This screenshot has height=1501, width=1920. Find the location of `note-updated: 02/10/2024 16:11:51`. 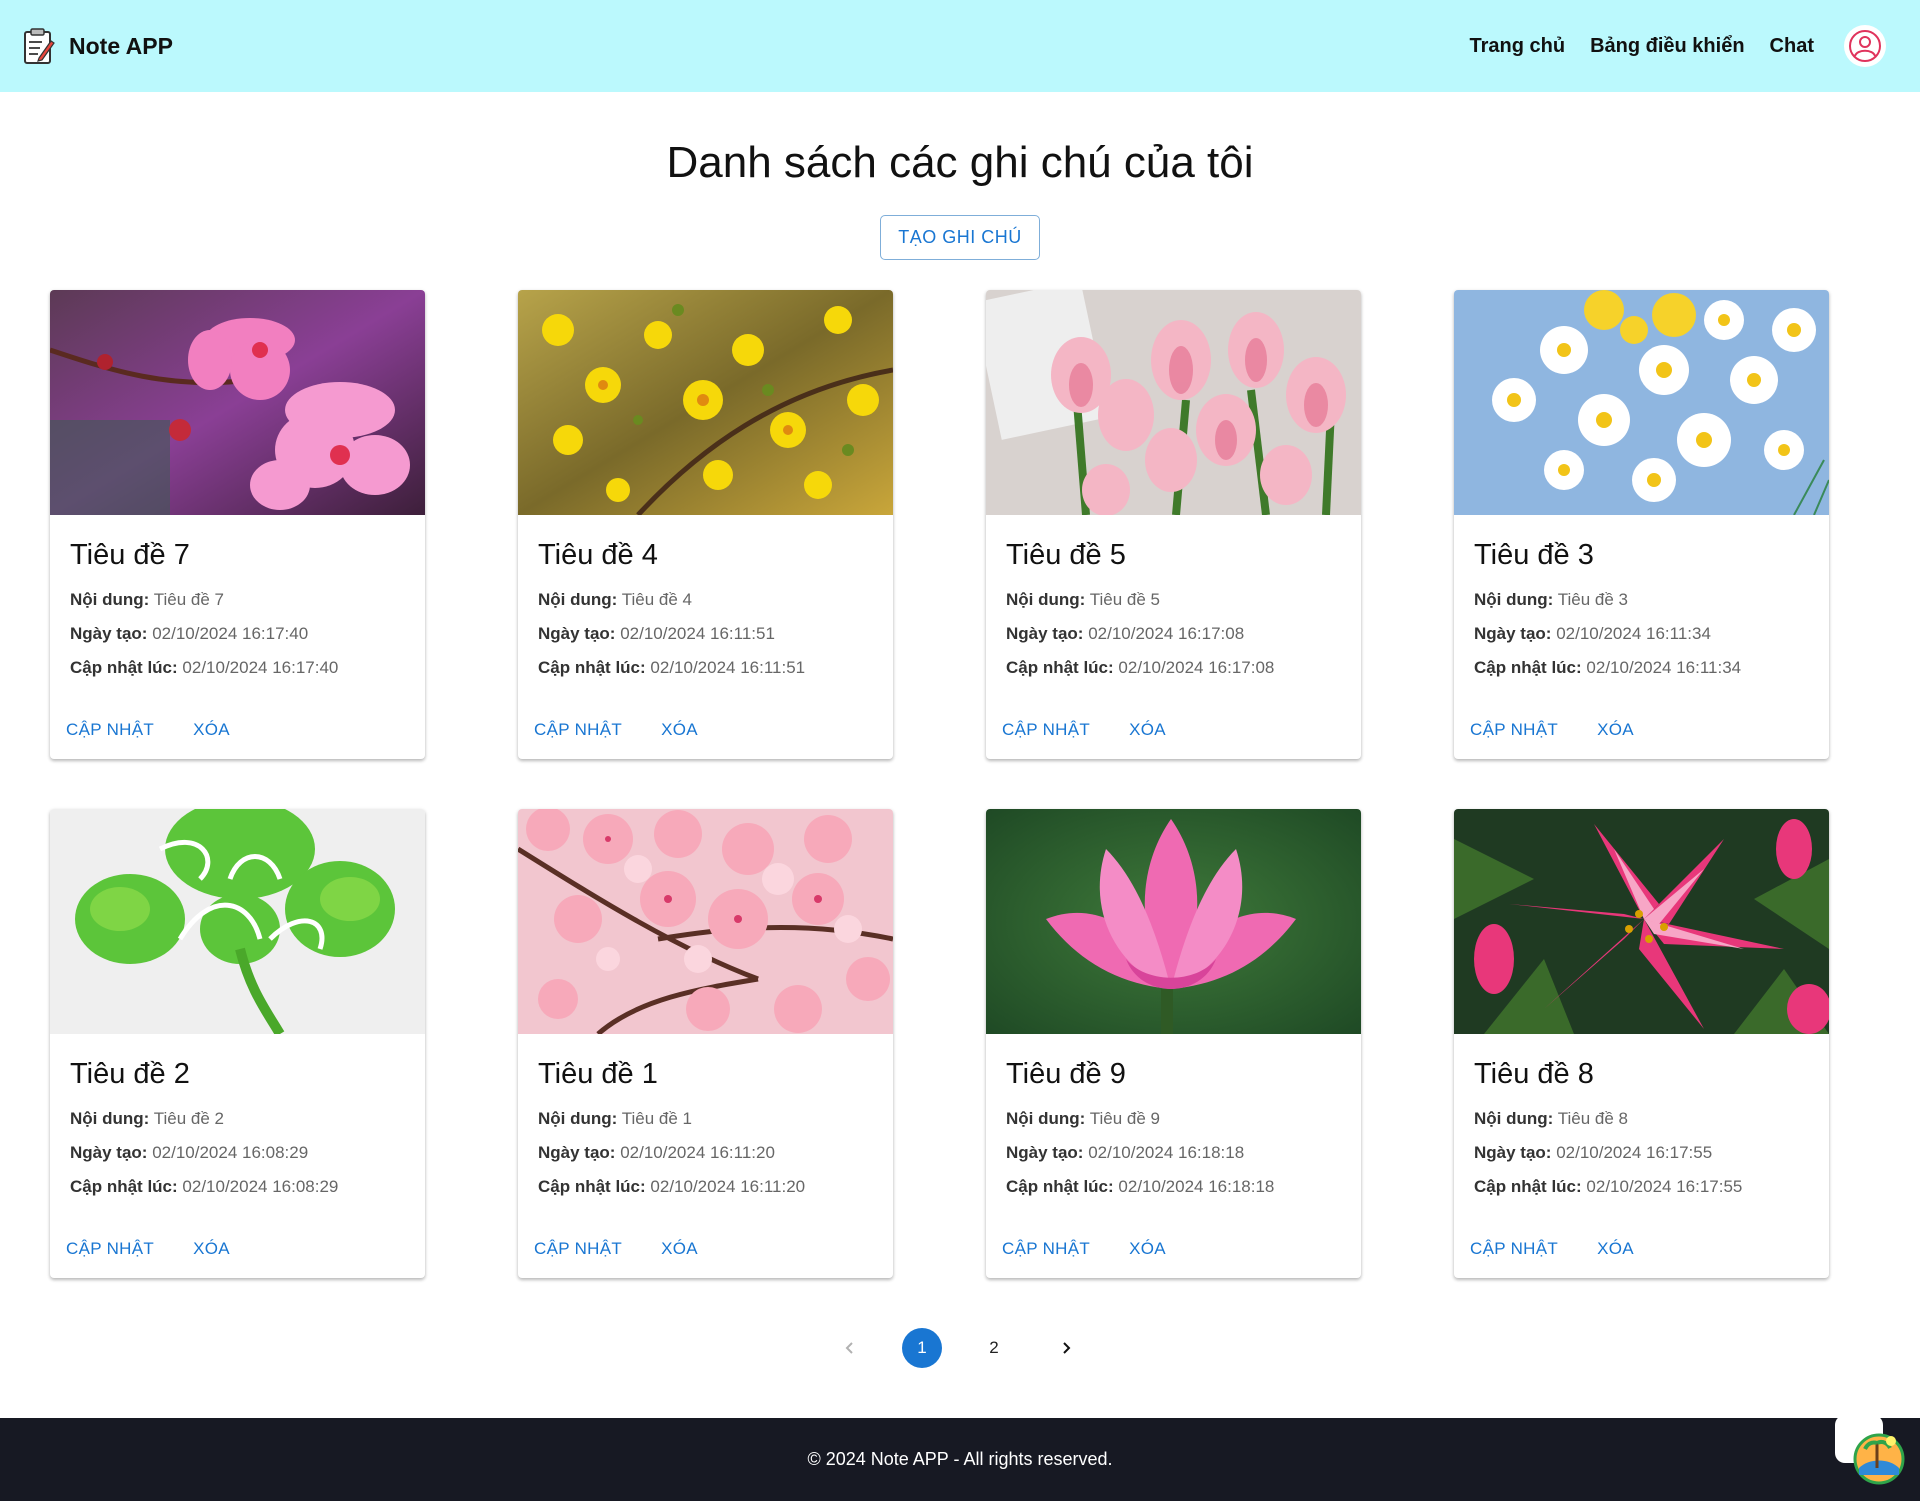

note-updated: 02/10/2024 16:11:51 is located at coordinates (728, 667).